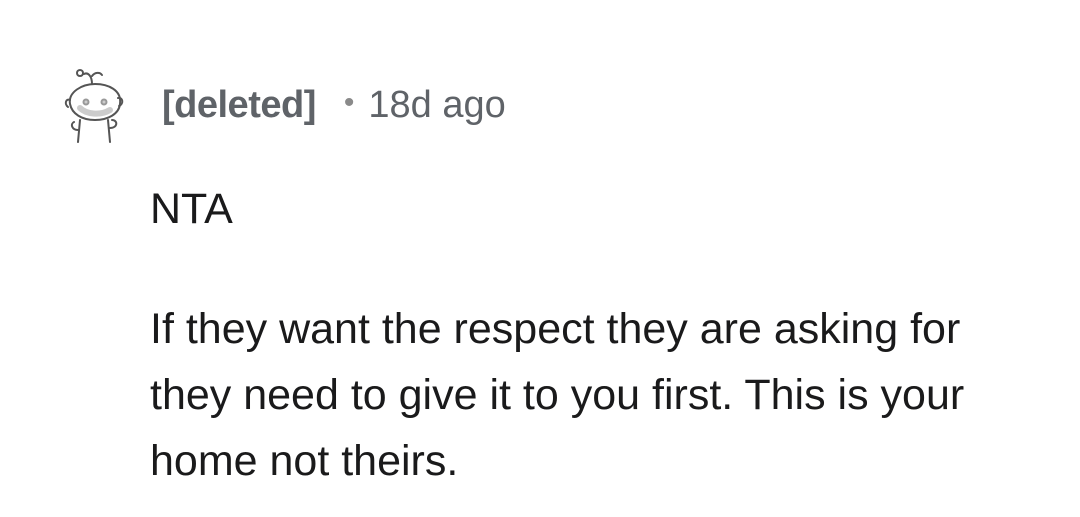  What do you see at coordinates (191, 209) in the screenshot?
I see `comment-paragraph: NTA` at bounding box center [191, 209].